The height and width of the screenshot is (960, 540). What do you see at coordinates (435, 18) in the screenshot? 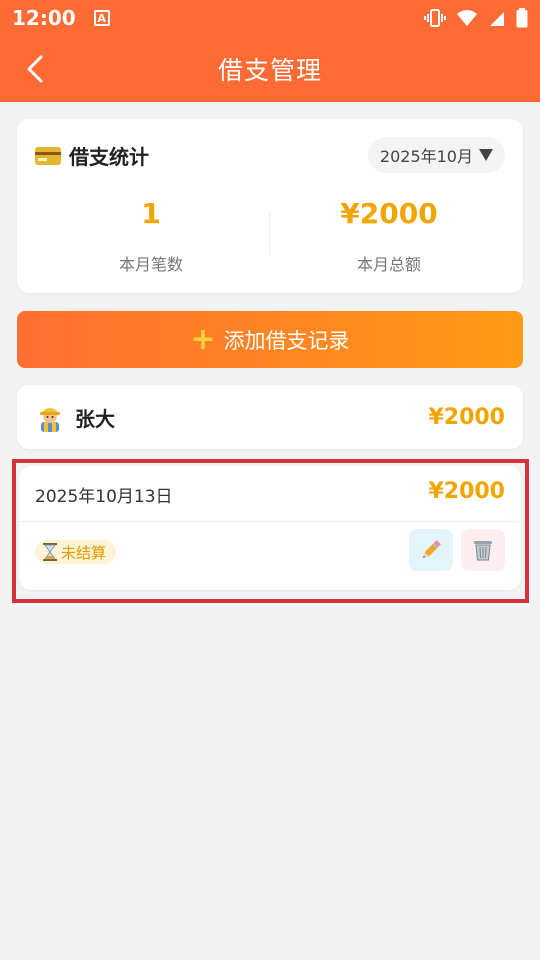
I see `vibrate-icon` at bounding box center [435, 18].